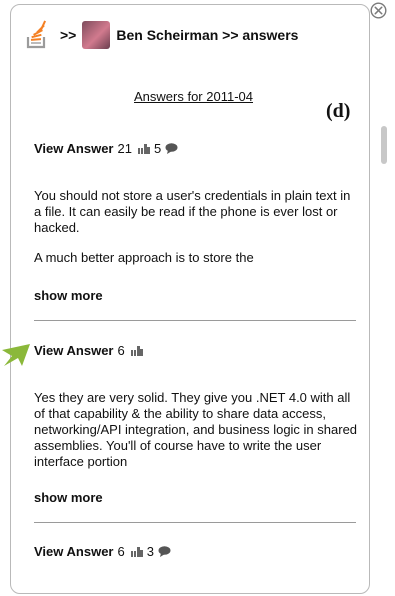 The height and width of the screenshot is (596, 395). What do you see at coordinates (150, 551) in the screenshot?
I see `comment-count: 3` at bounding box center [150, 551].